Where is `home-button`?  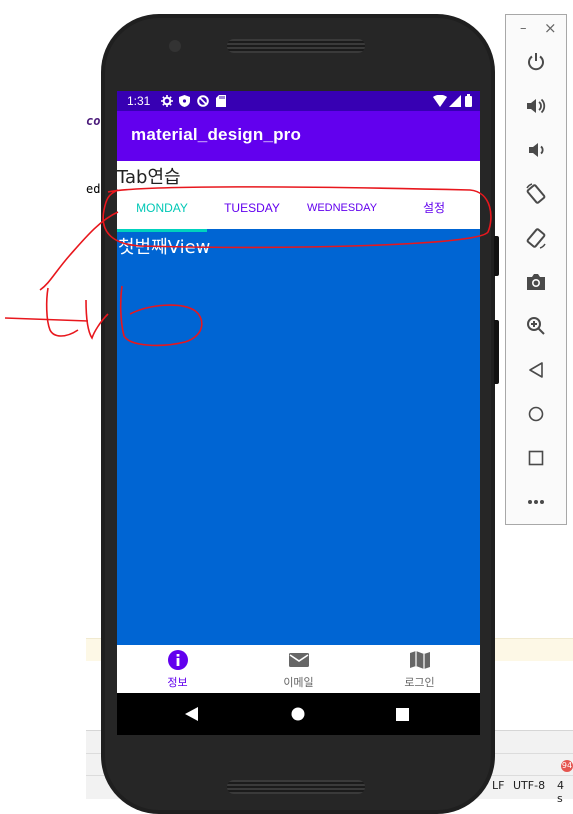 home-button is located at coordinates (536, 414).